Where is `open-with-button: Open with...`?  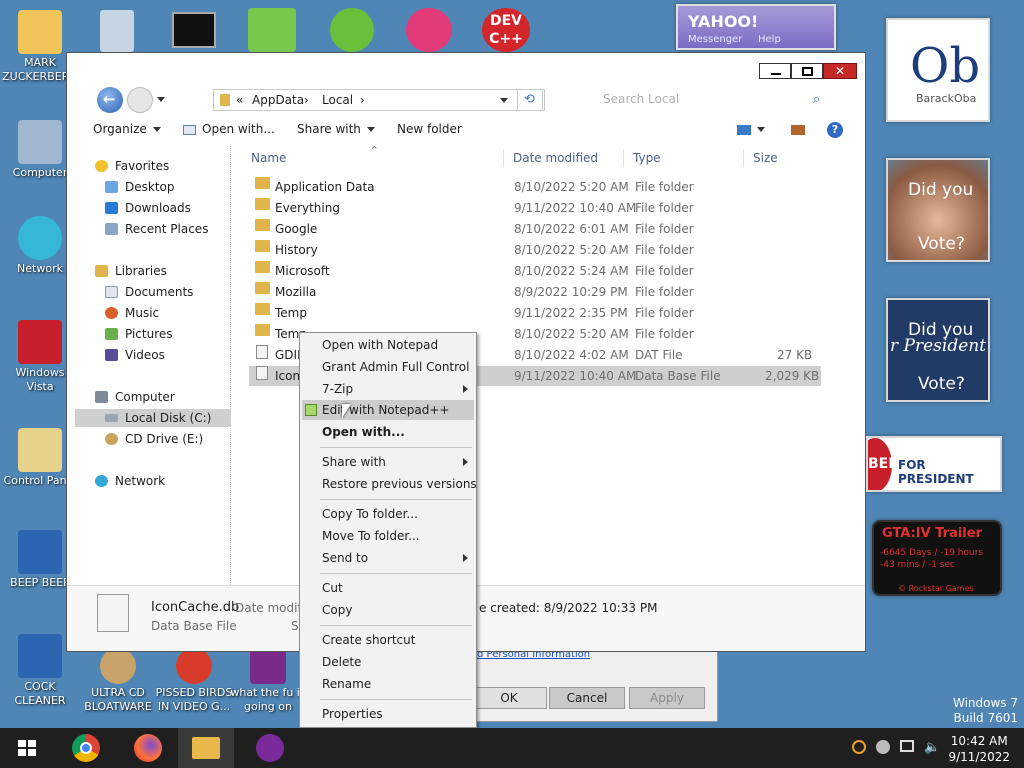 open-with-button: Open with... is located at coordinates (229, 129).